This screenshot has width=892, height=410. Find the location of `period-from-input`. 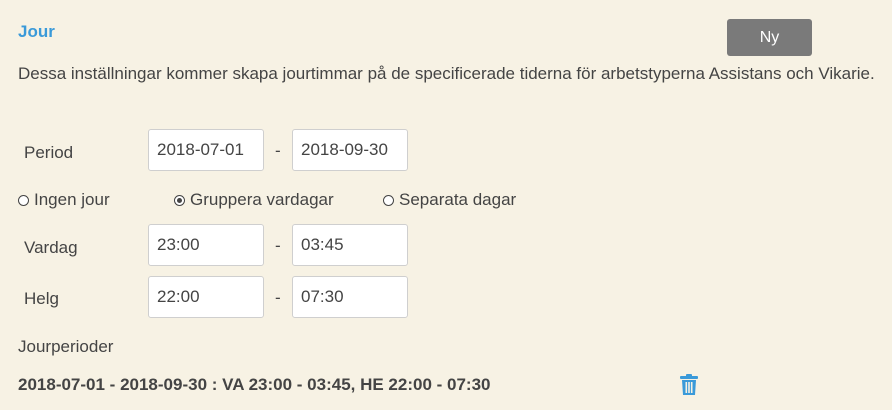

period-from-input is located at coordinates (206, 150).